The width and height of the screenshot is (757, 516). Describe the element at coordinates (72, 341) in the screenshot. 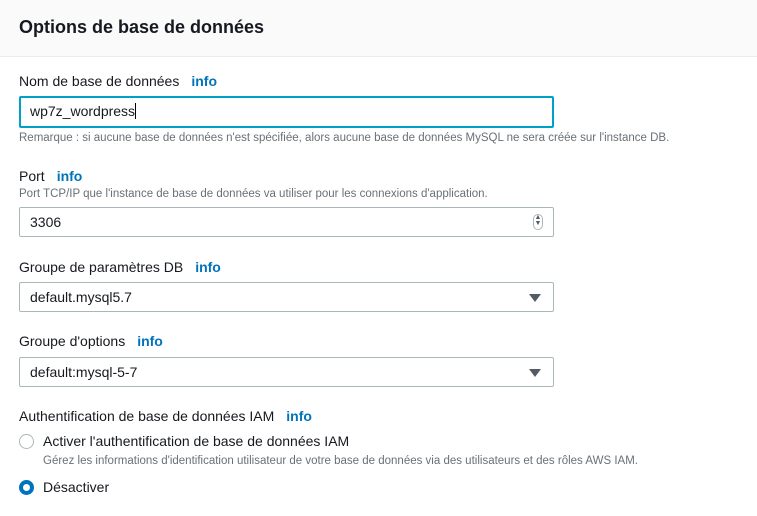

I see `option-group-label-text: Groupe d'options` at that location.